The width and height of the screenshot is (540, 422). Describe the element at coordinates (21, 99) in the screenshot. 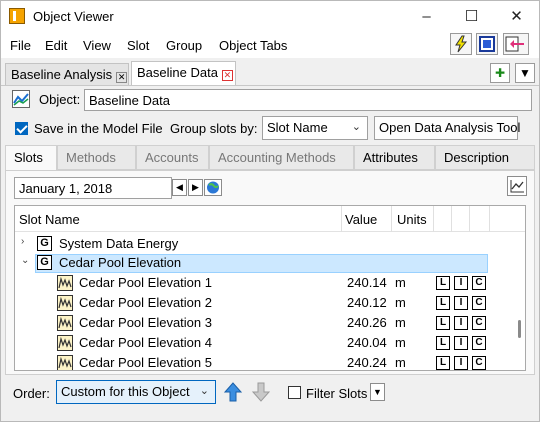

I see `data-object-icon` at that location.